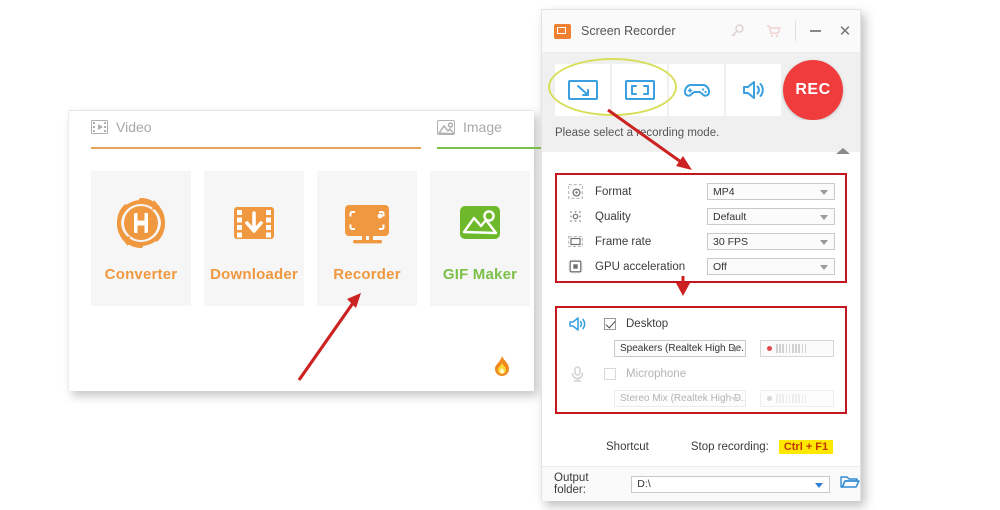  Describe the element at coordinates (791, 348) in the screenshot. I see `desktop-audio-level-bars` at that location.